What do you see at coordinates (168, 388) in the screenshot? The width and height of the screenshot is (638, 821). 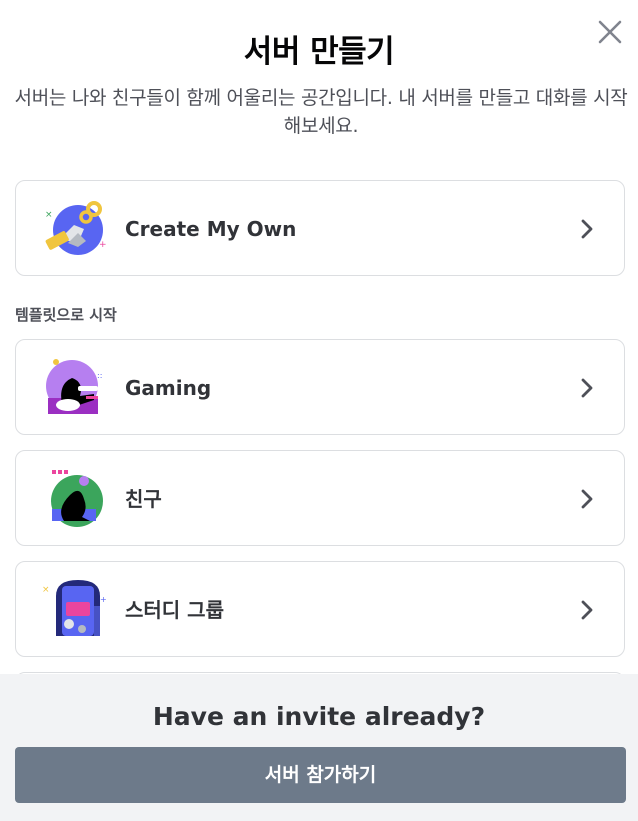 I see `template-gaming-label: Gaming` at bounding box center [168, 388].